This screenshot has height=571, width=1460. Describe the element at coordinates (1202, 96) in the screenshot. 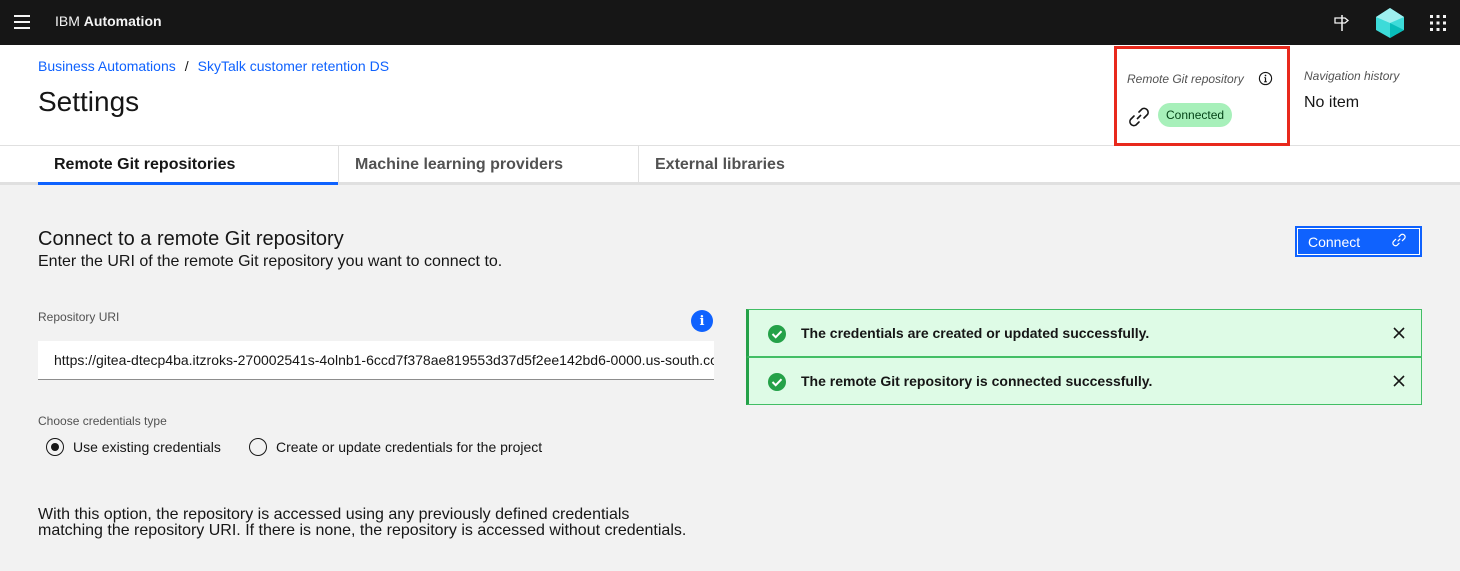

I see `remote-git-status-panel: Remote Git repository Connected` at that location.